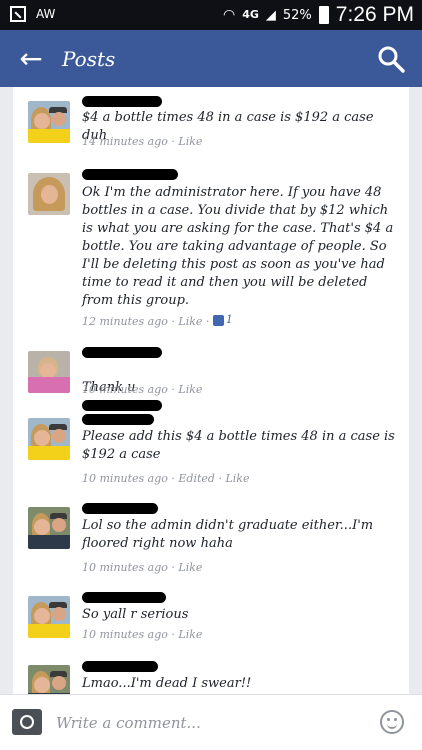 This screenshot has width=422, height=750. What do you see at coordinates (297, 15) in the screenshot?
I see `battery-percent: 52%` at bounding box center [297, 15].